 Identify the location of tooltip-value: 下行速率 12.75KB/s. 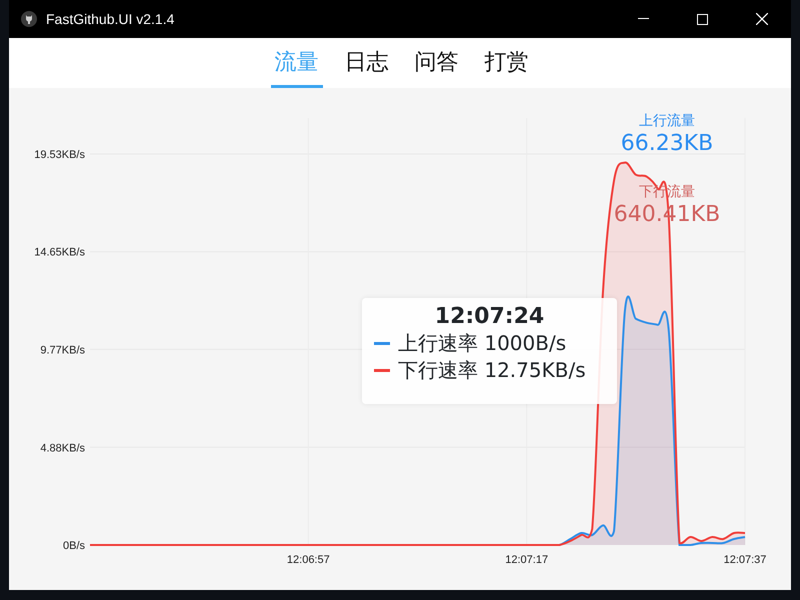
(492, 370).